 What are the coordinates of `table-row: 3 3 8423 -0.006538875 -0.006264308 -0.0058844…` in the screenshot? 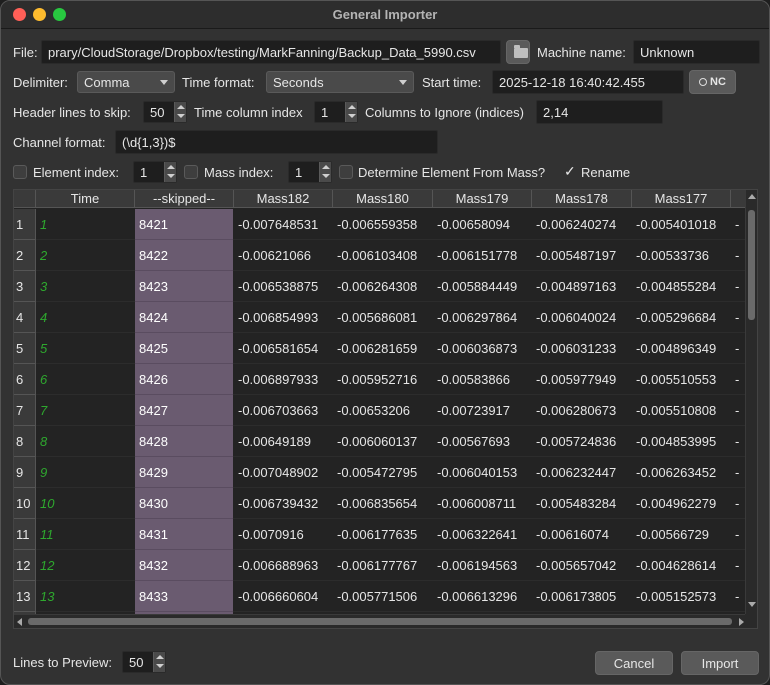 It's located at (385, 286).